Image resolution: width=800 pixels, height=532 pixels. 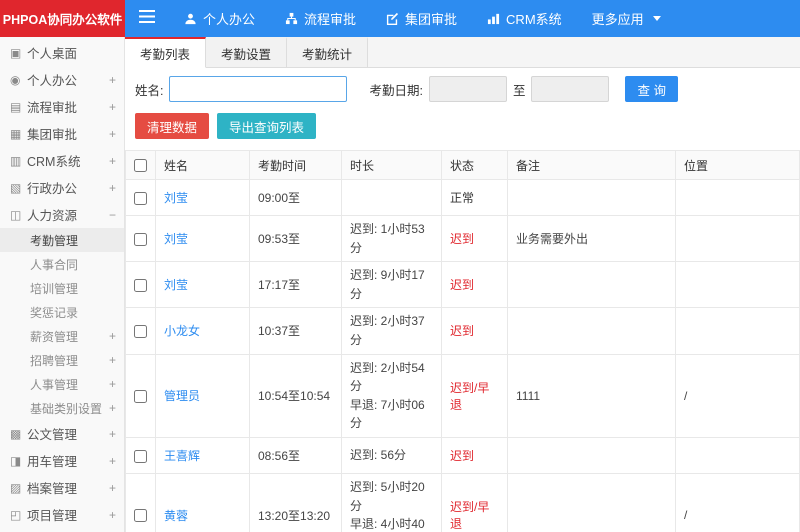 I want to click on sidebar: 个人桌面 个人办公 + 流程审批 + 集团审批 + CRM系统 +, so click(x=62, y=284).